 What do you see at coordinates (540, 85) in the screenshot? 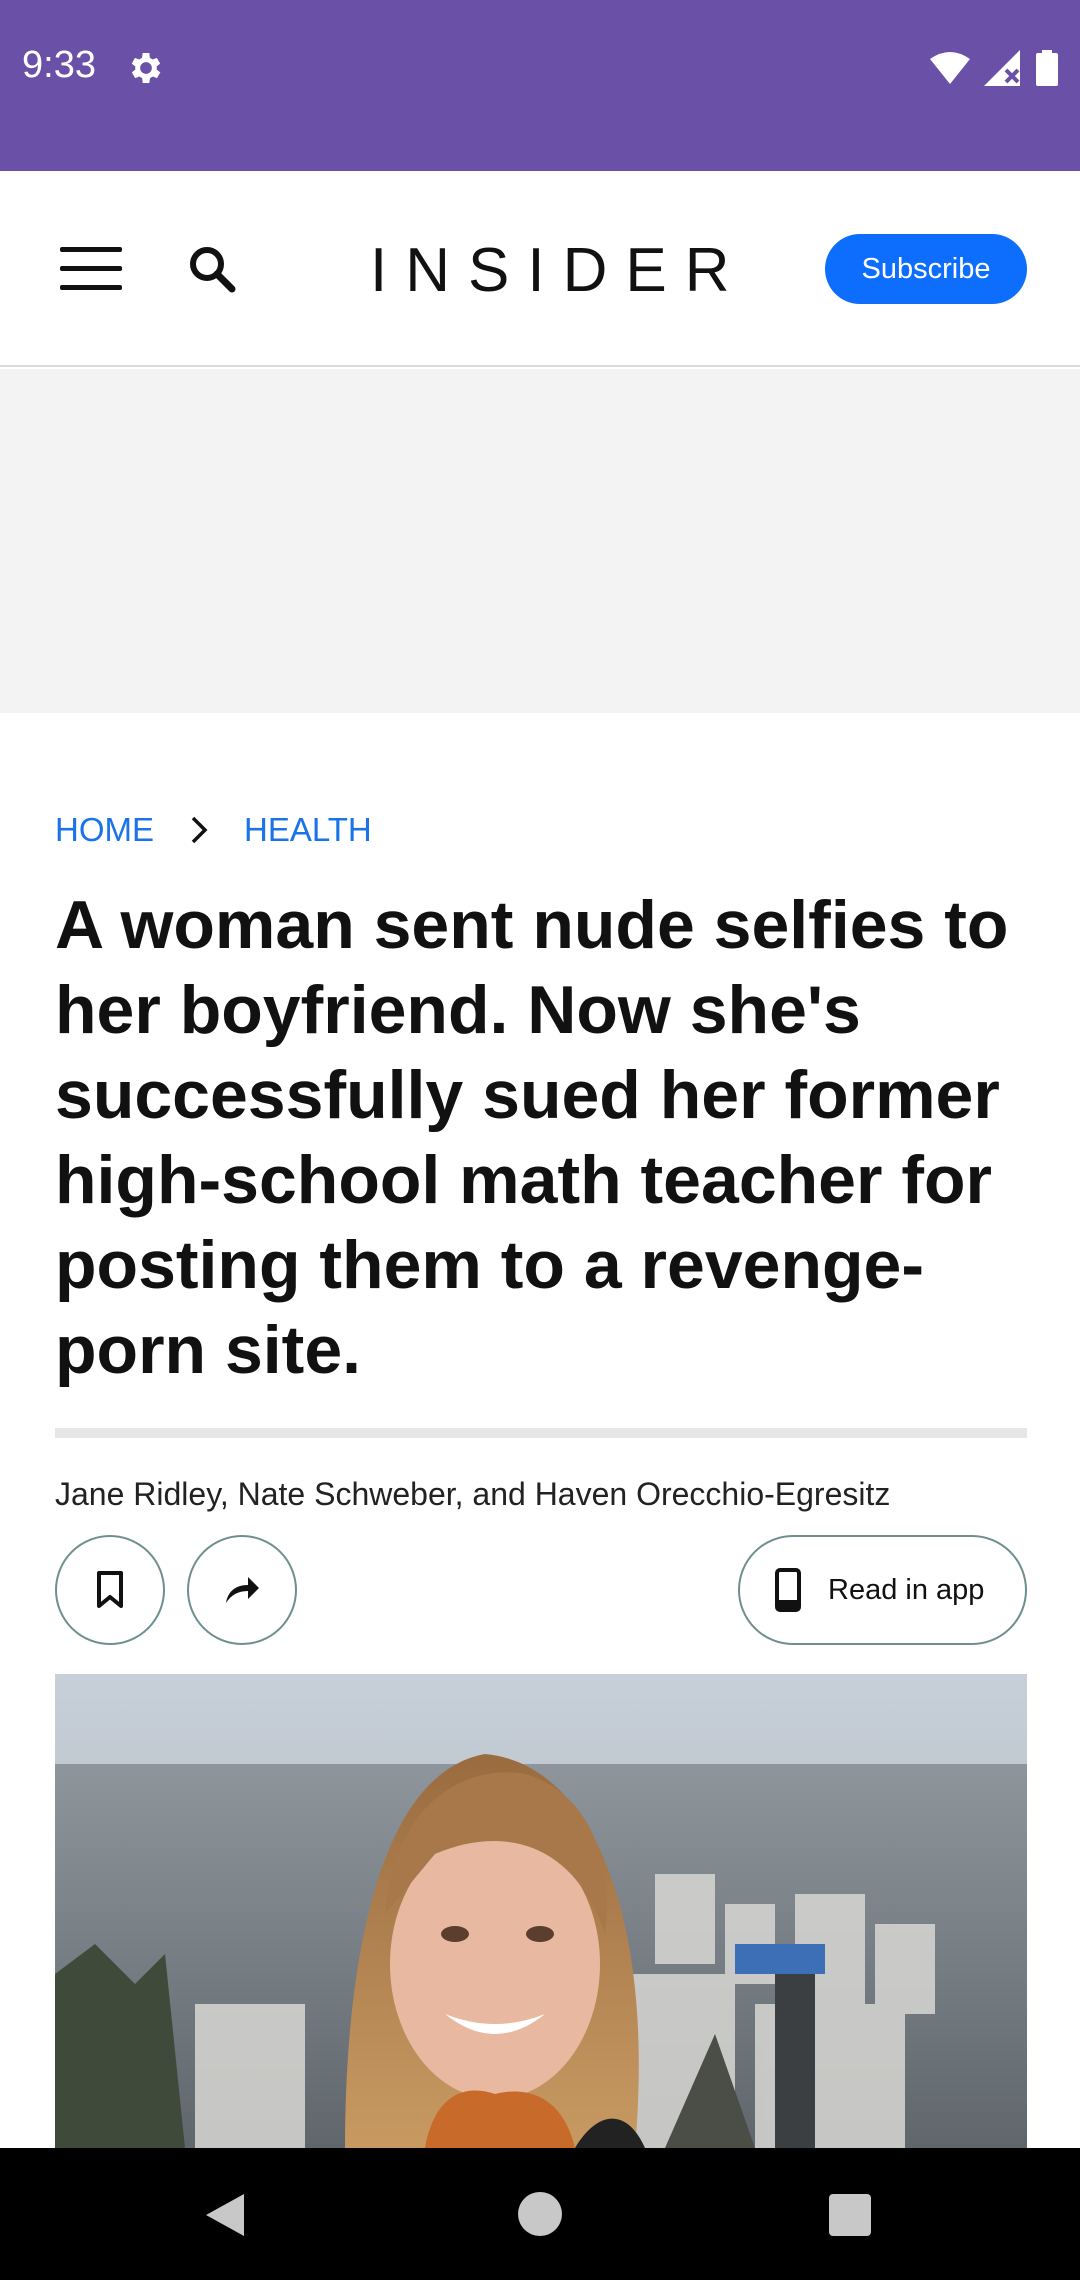
I see `status-bar: 9:33` at bounding box center [540, 85].